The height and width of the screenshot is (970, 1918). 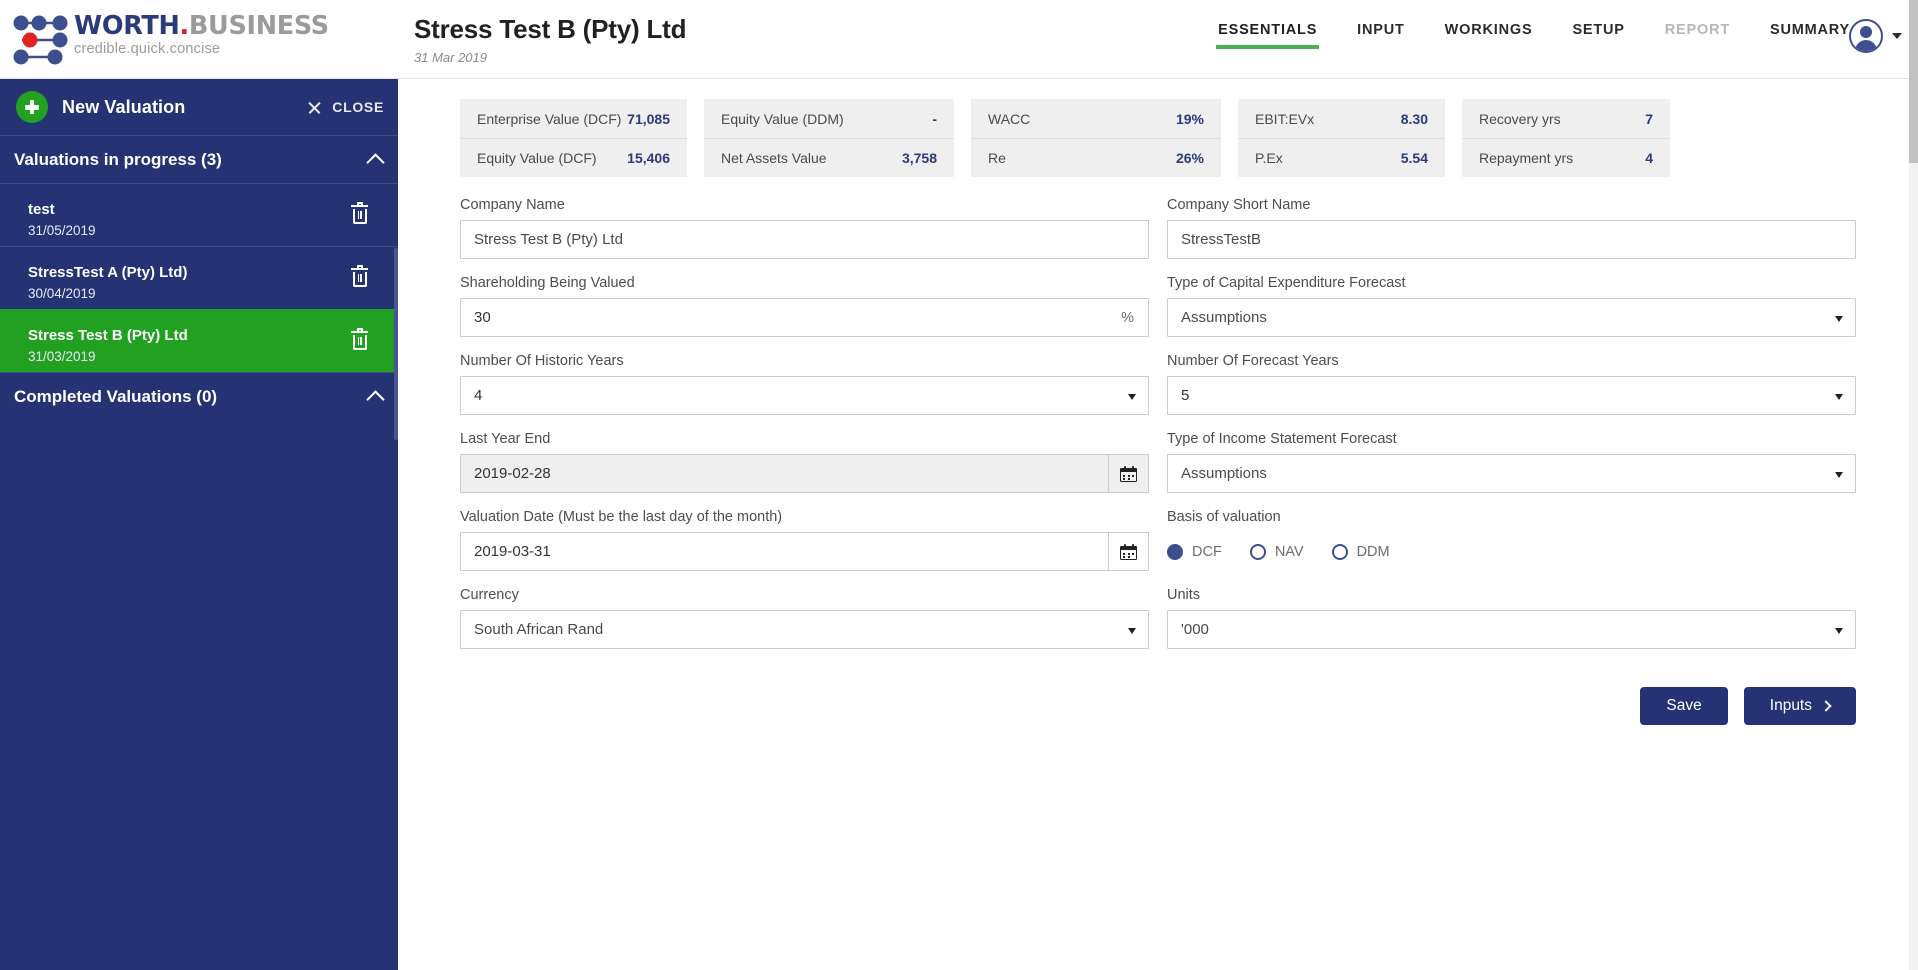 What do you see at coordinates (1598, 35) in the screenshot?
I see `tab-setup: SETUP` at bounding box center [1598, 35].